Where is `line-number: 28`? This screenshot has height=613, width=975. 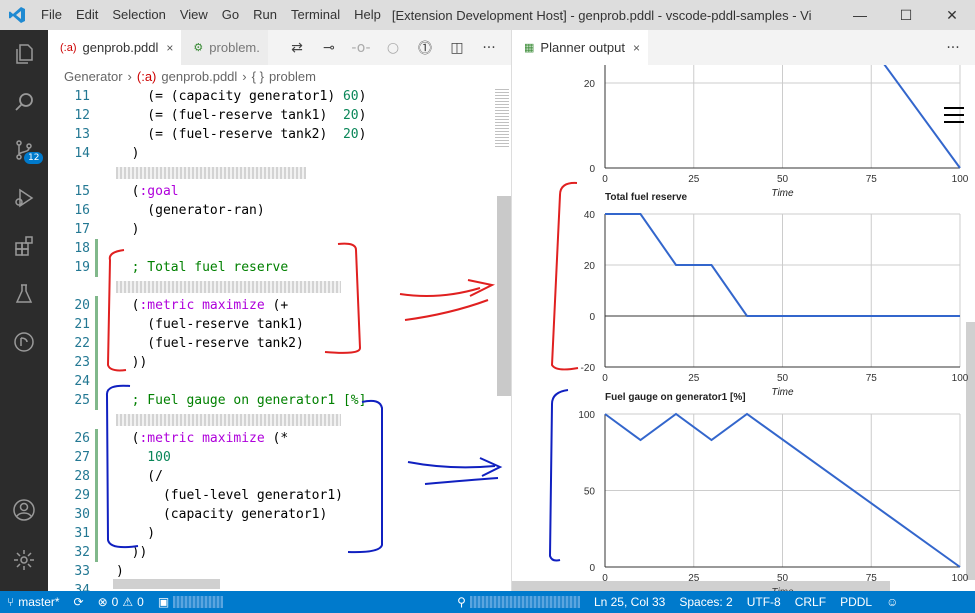
line-number: 28 is located at coordinates (82, 476).